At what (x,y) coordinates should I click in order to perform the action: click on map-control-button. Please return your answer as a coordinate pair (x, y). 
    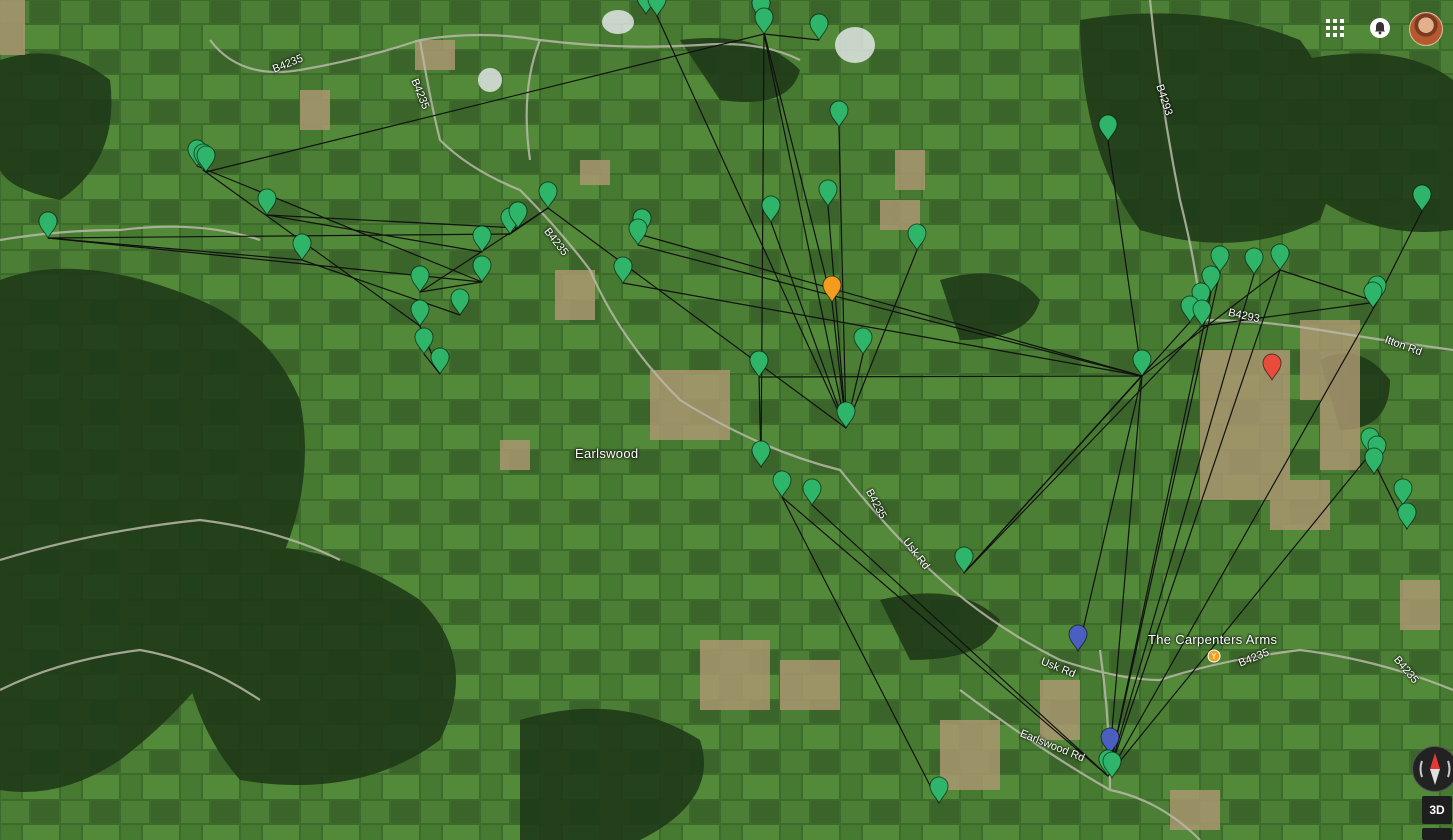
    Looking at the image, I should click on (1437, 834).